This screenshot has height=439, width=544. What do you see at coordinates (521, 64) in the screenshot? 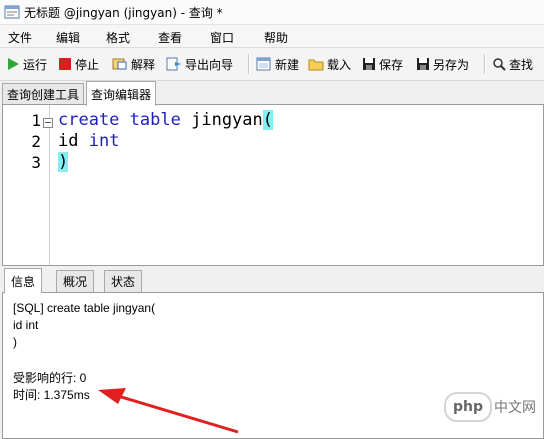
I see `find-label: 查找` at bounding box center [521, 64].